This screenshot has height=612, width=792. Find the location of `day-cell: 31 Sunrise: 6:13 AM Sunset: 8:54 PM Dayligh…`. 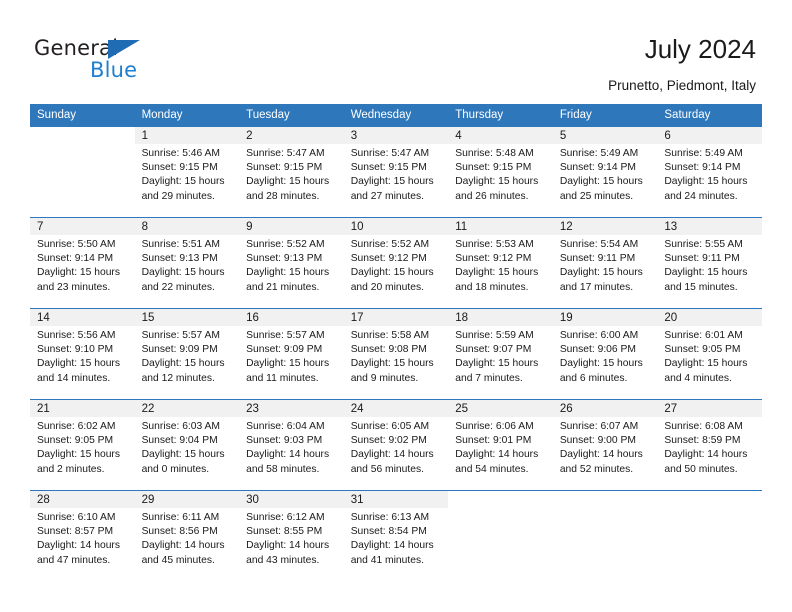

day-cell: 31 Sunrise: 6:13 AM Sunset: 8:54 PM Dayligh… is located at coordinates (396, 536).